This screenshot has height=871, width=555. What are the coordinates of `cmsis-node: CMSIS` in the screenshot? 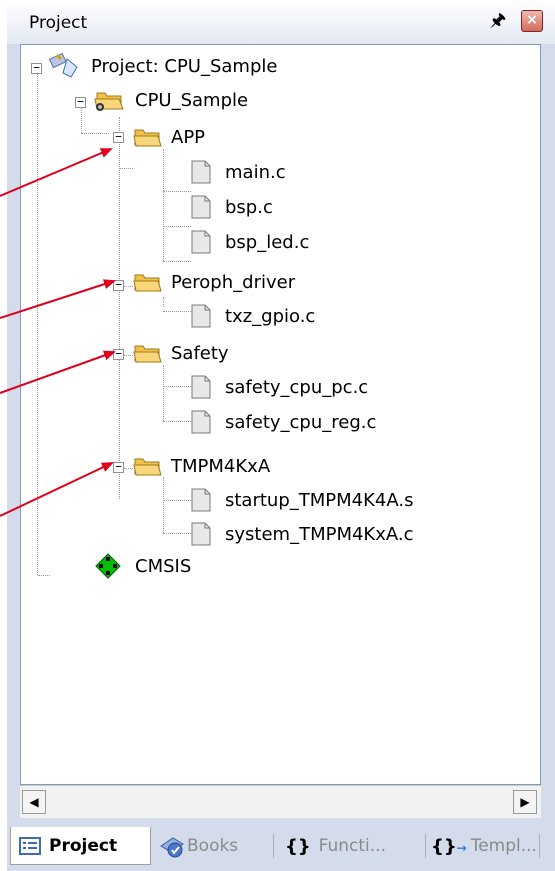 It's located at (143, 566).